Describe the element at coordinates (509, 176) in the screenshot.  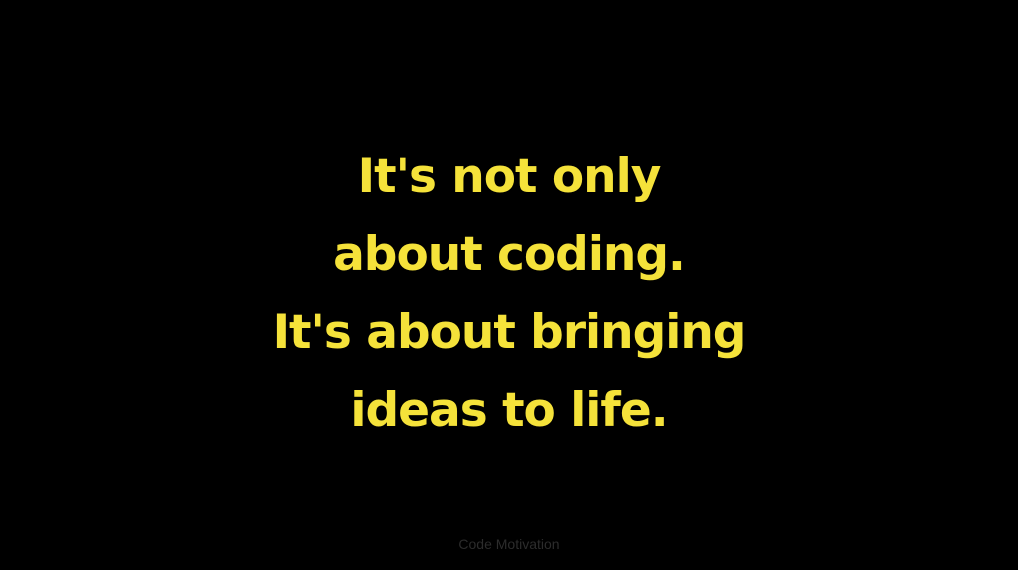
I see `quote-line-1: It's not only` at that location.